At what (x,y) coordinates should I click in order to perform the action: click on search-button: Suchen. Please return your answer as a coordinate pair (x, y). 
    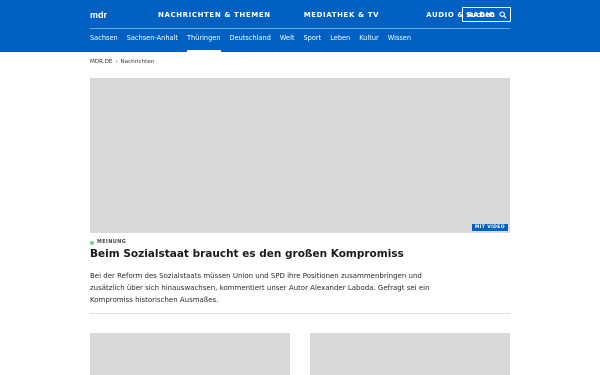
    Looking at the image, I should click on (486, 14).